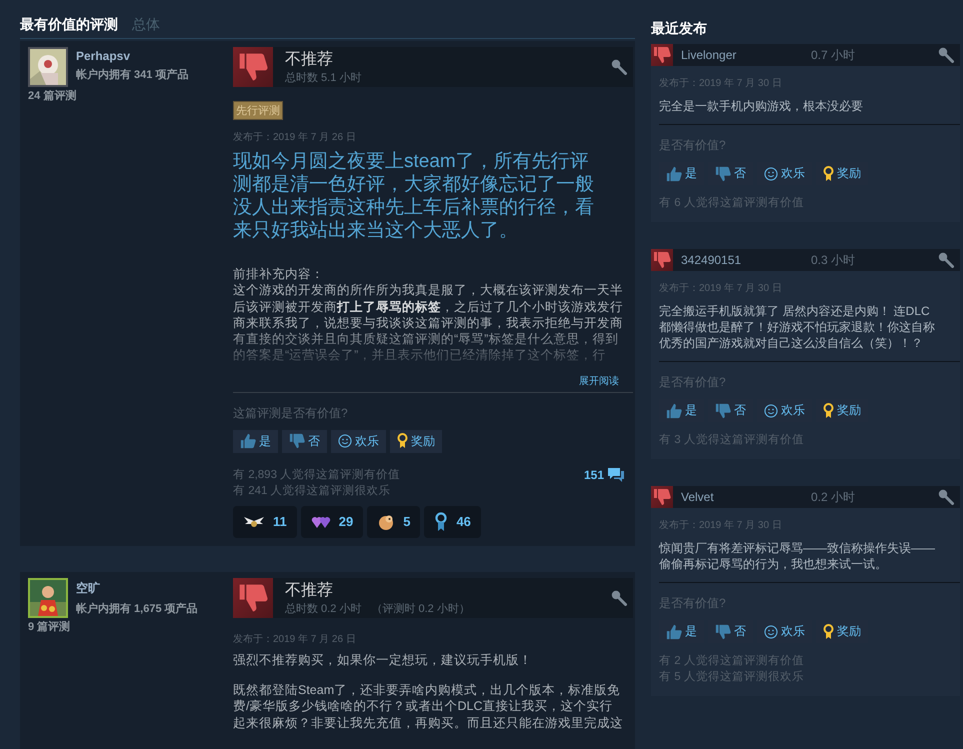 The width and height of the screenshot is (963, 749). What do you see at coordinates (452, 522) in the screenshot?
I see `award-button: 46` at bounding box center [452, 522].